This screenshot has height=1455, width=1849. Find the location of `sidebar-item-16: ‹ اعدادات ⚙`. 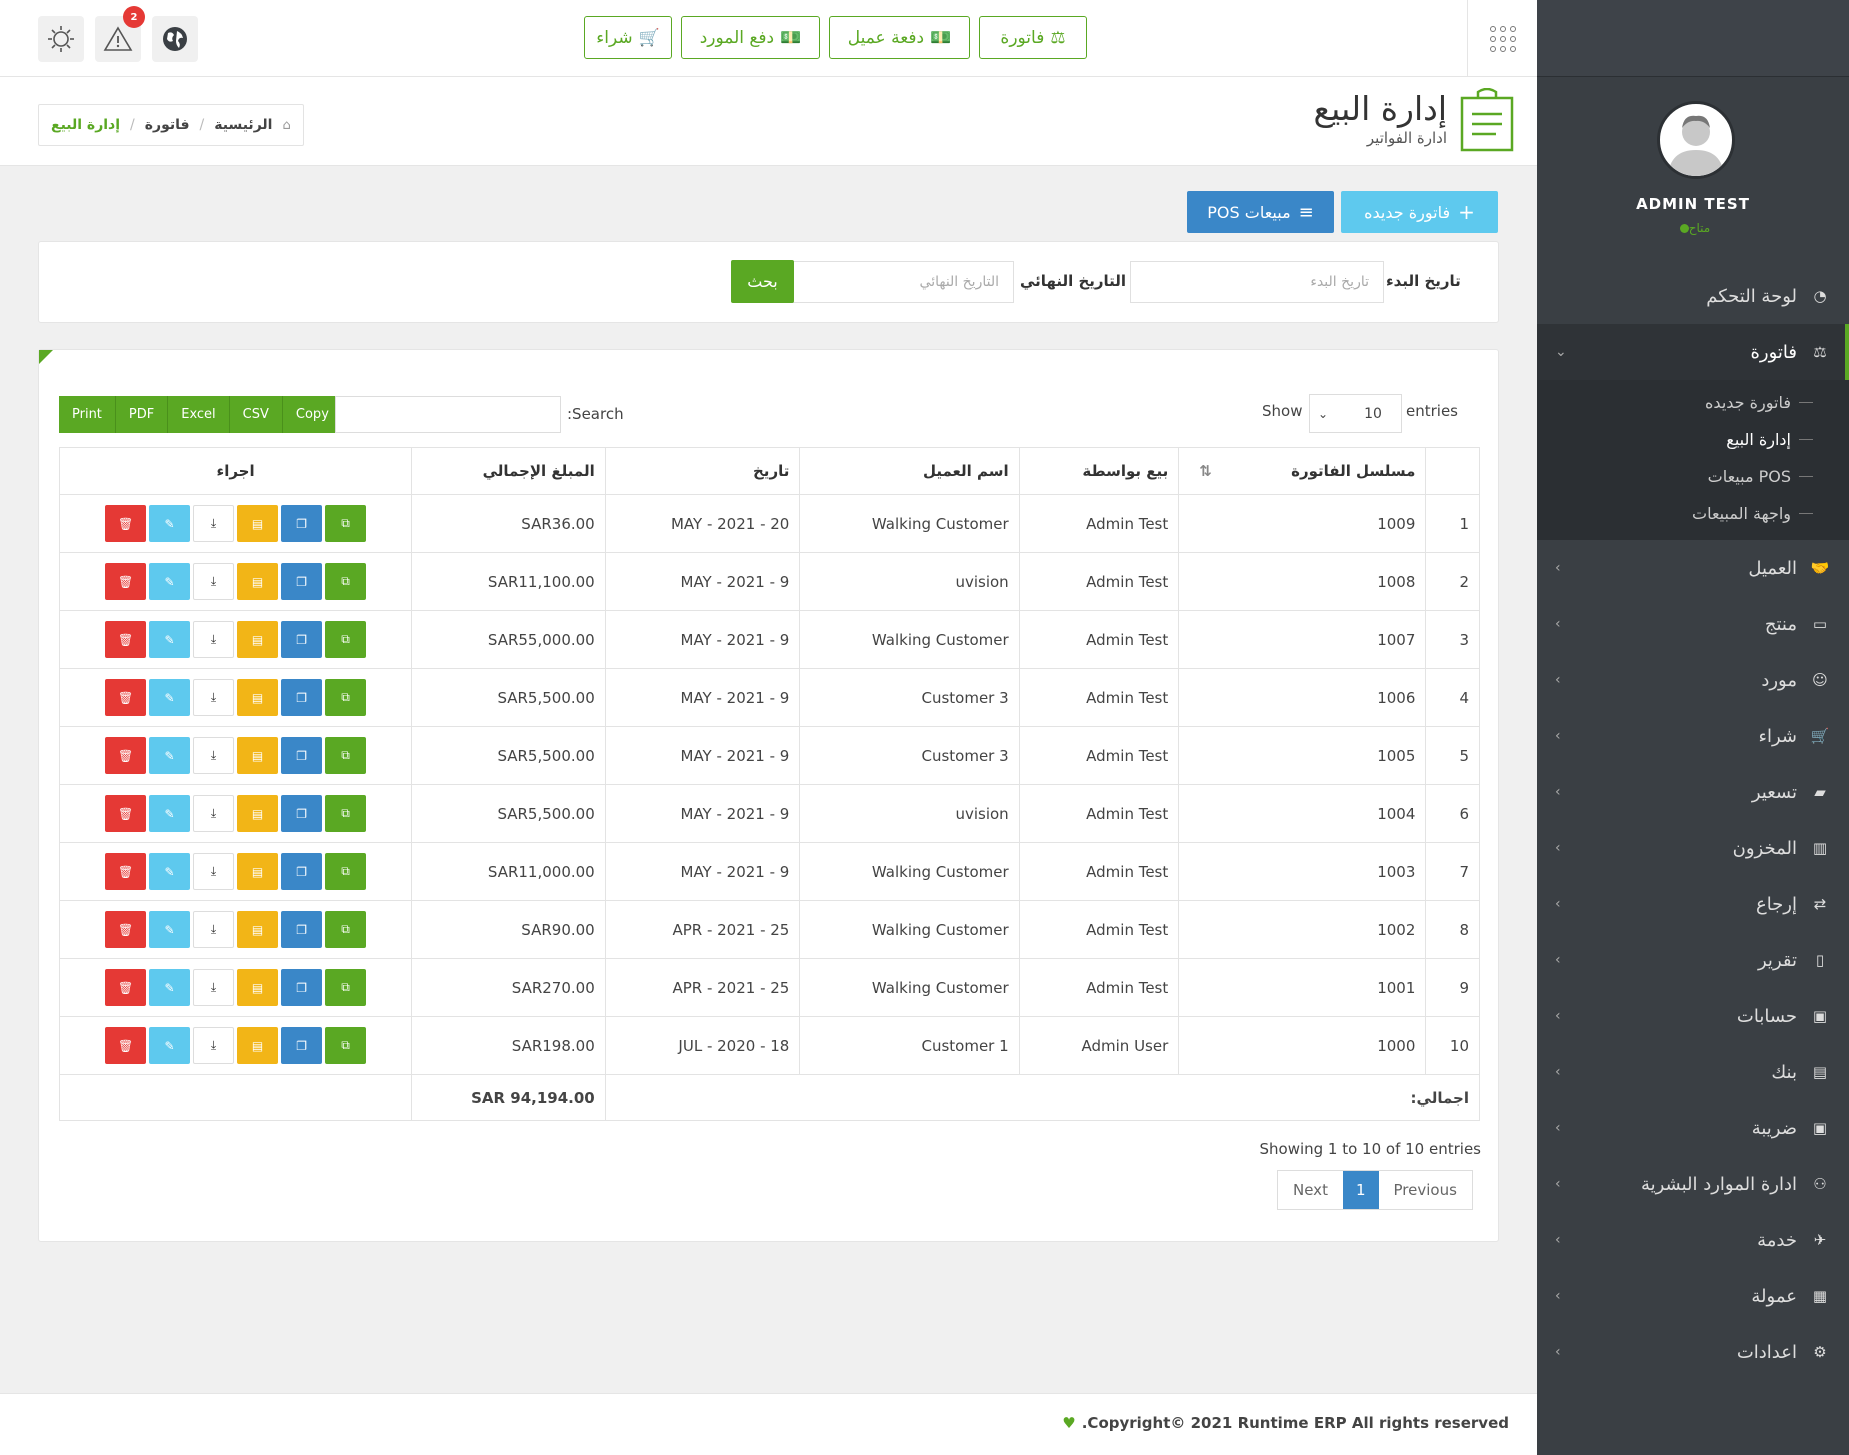

sidebar-item-16: ‹ اعدادات ⚙ is located at coordinates (1693, 1352).